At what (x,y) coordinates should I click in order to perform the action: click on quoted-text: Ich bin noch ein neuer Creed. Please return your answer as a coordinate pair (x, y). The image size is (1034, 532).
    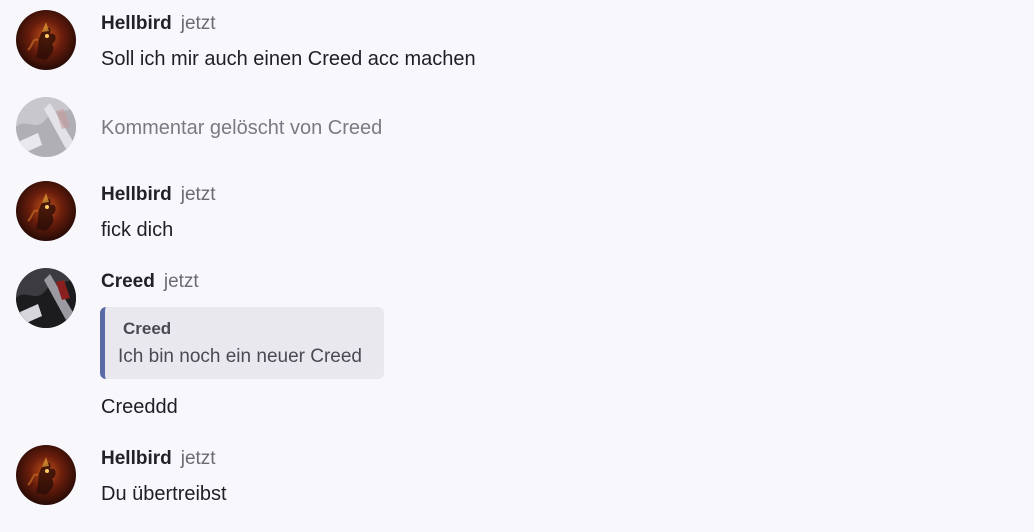
    Looking at the image, I should click on (240, 356).